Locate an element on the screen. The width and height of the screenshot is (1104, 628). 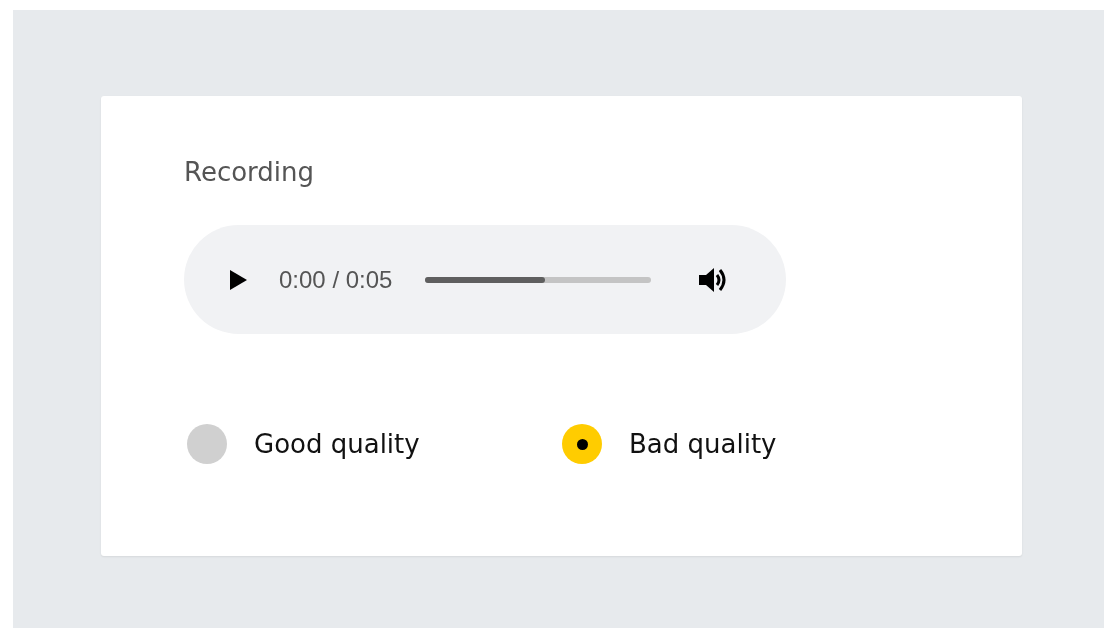
progress-track is located at coordinates (538, 279).